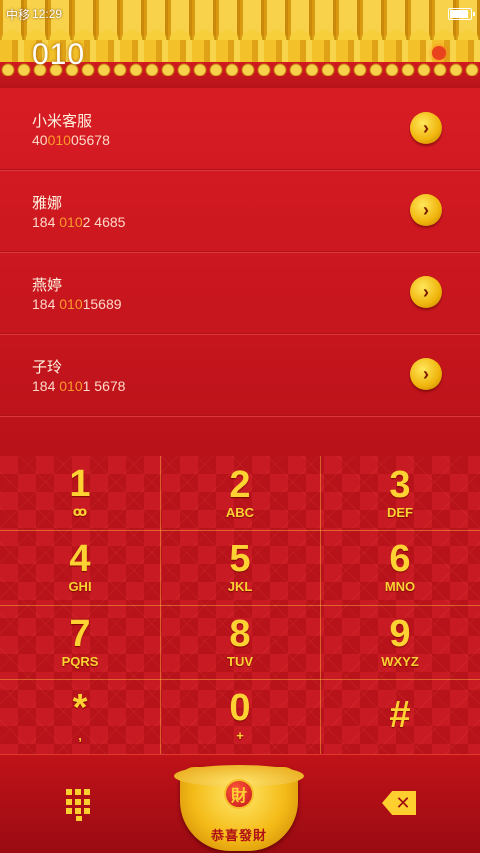 The width and height of the screenshot is (480, 853). What do you see at coordinates (238, 835) in the screenshot?
I see `call-button-label: 恭喜發財` at bounding box center [238, 835].